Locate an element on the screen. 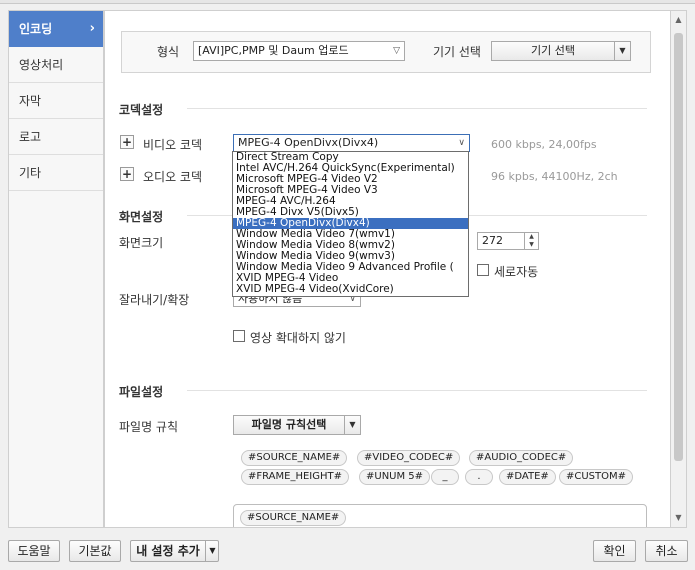  video-codec-info: 600 kbps, 24,00fps is located at coordinates (544, 144).